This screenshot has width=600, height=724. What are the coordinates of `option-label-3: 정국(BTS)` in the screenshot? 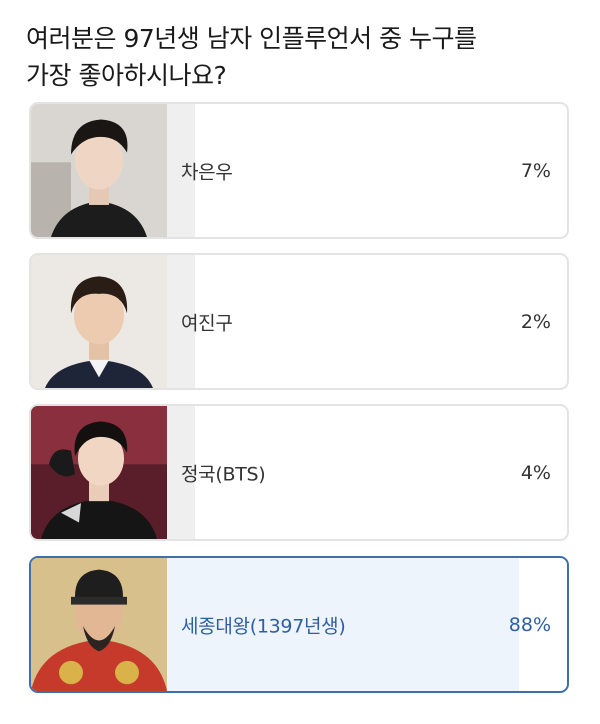 It's located at (223, 474).